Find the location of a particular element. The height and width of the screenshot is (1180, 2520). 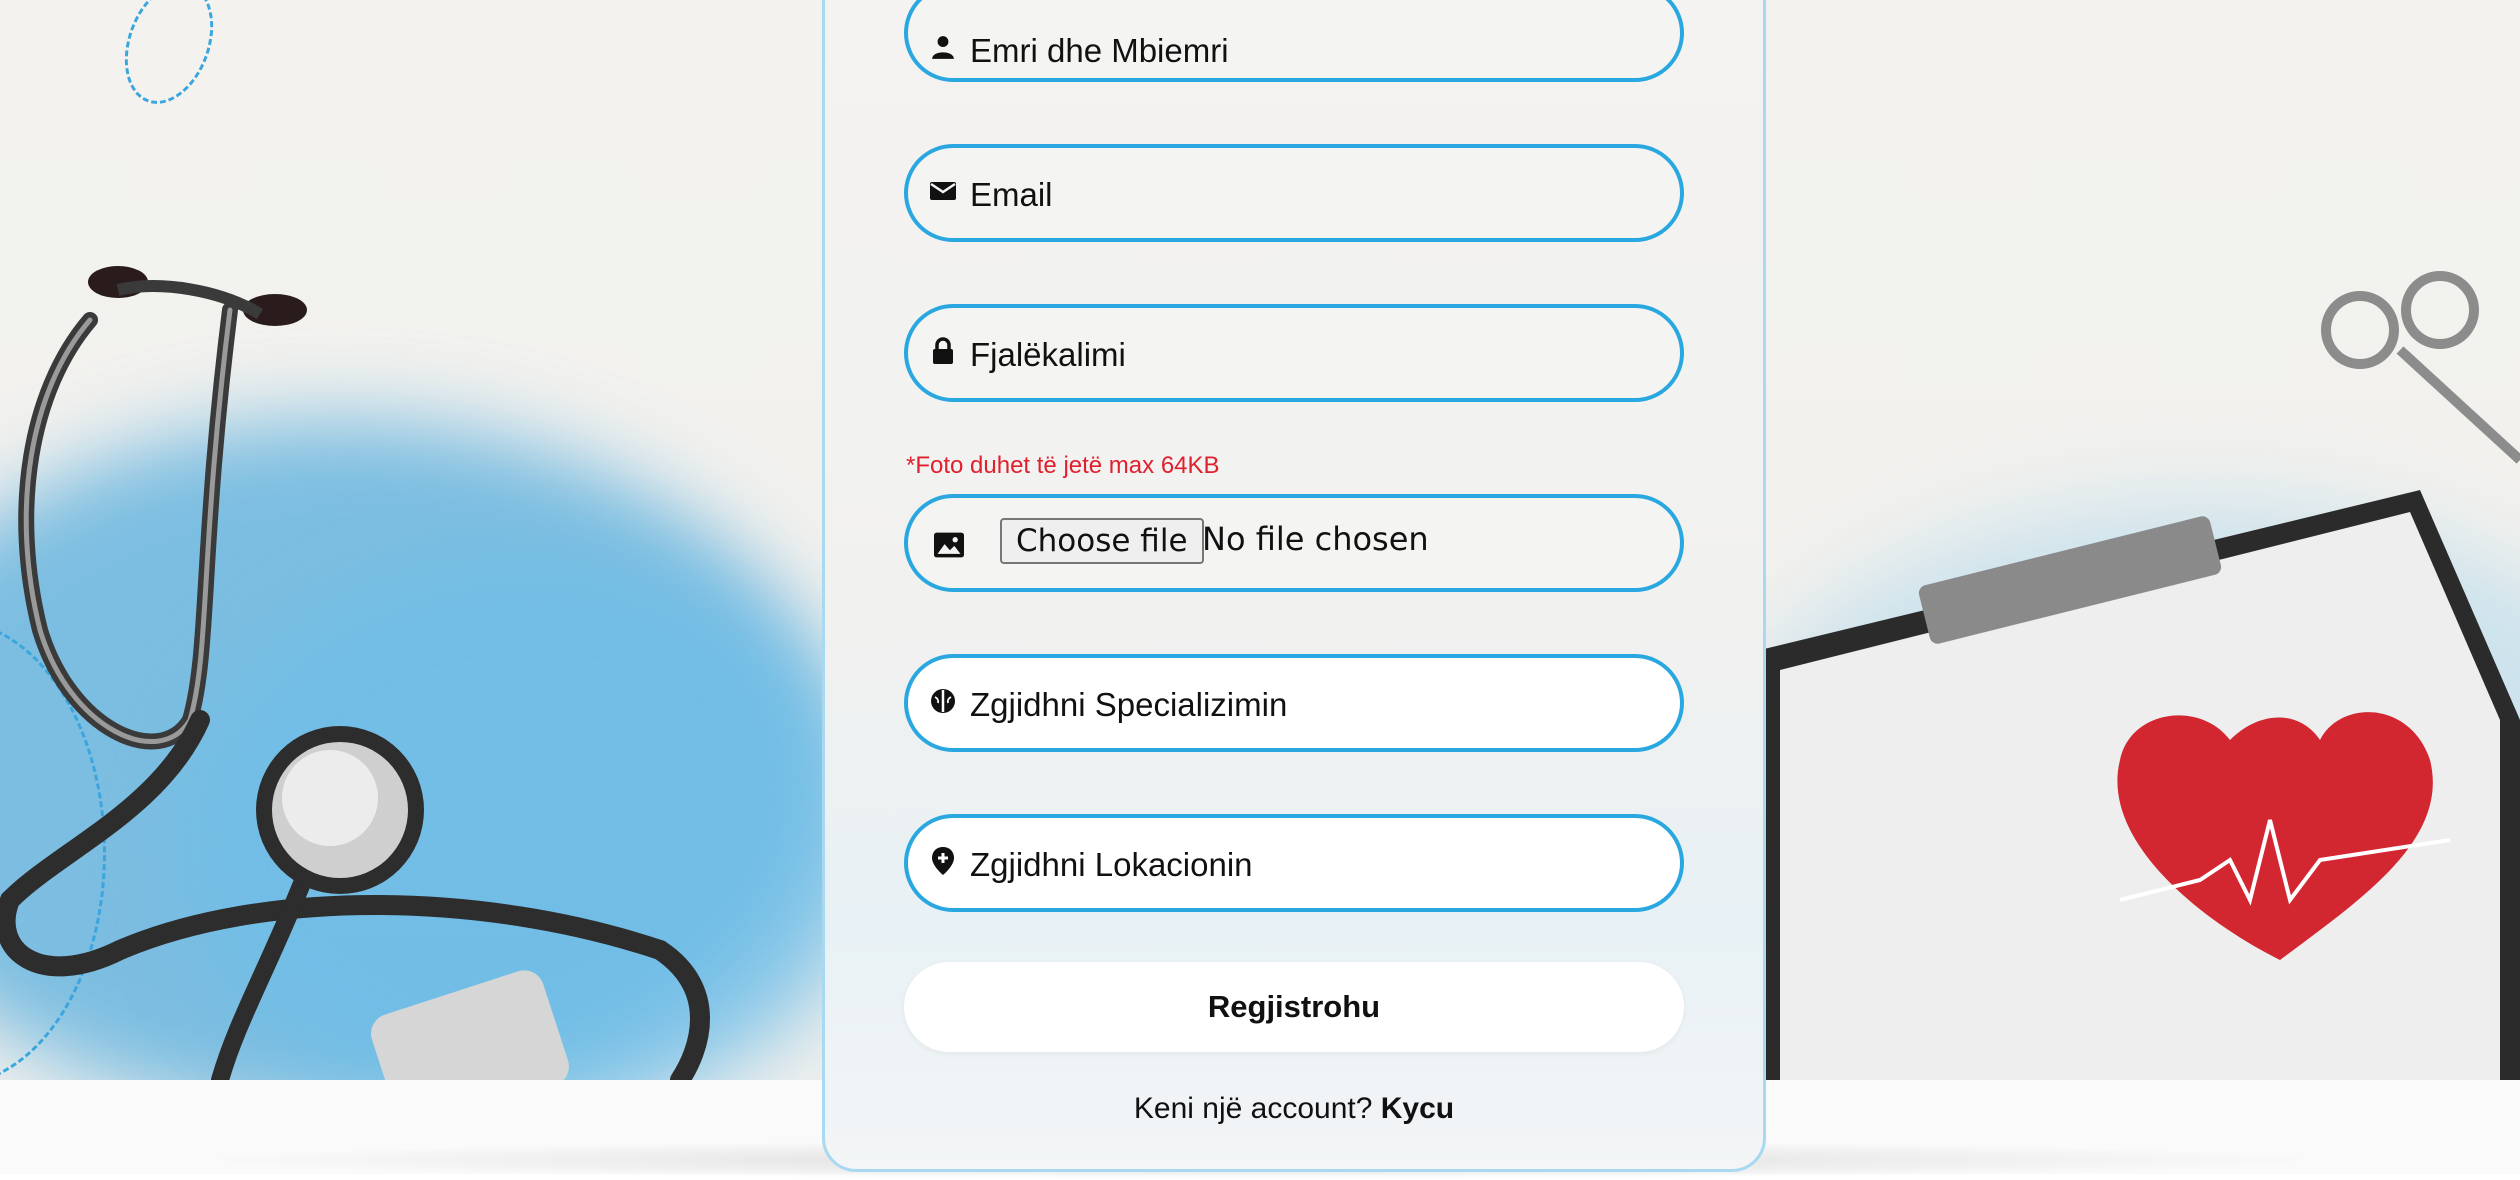

brain-icon is located at coordinates (943, 701).